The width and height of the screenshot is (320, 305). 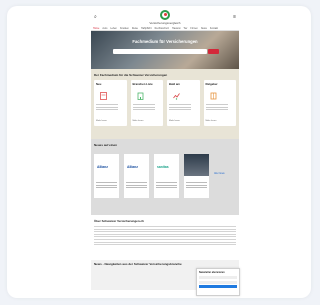 What do you see at coordinates (196, 165) in the screenshot?
I see `news-card-image` at bounding box center [196, 165].